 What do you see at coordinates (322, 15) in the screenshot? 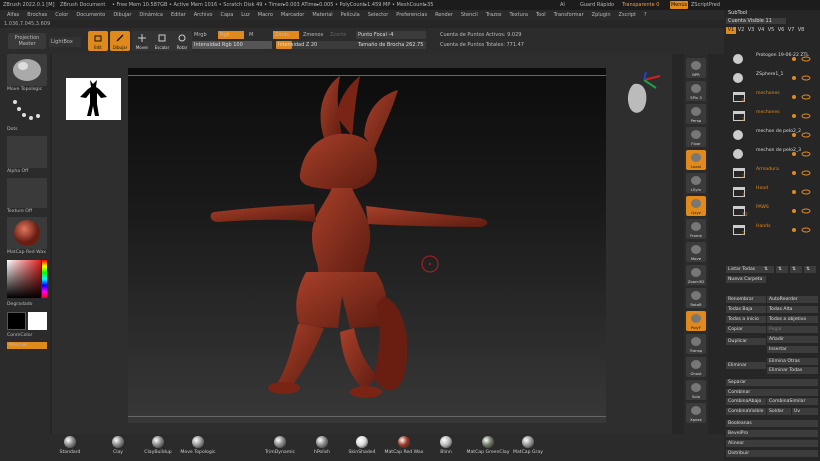
I see `menu-material: Material` at bounding box center [322, 15].